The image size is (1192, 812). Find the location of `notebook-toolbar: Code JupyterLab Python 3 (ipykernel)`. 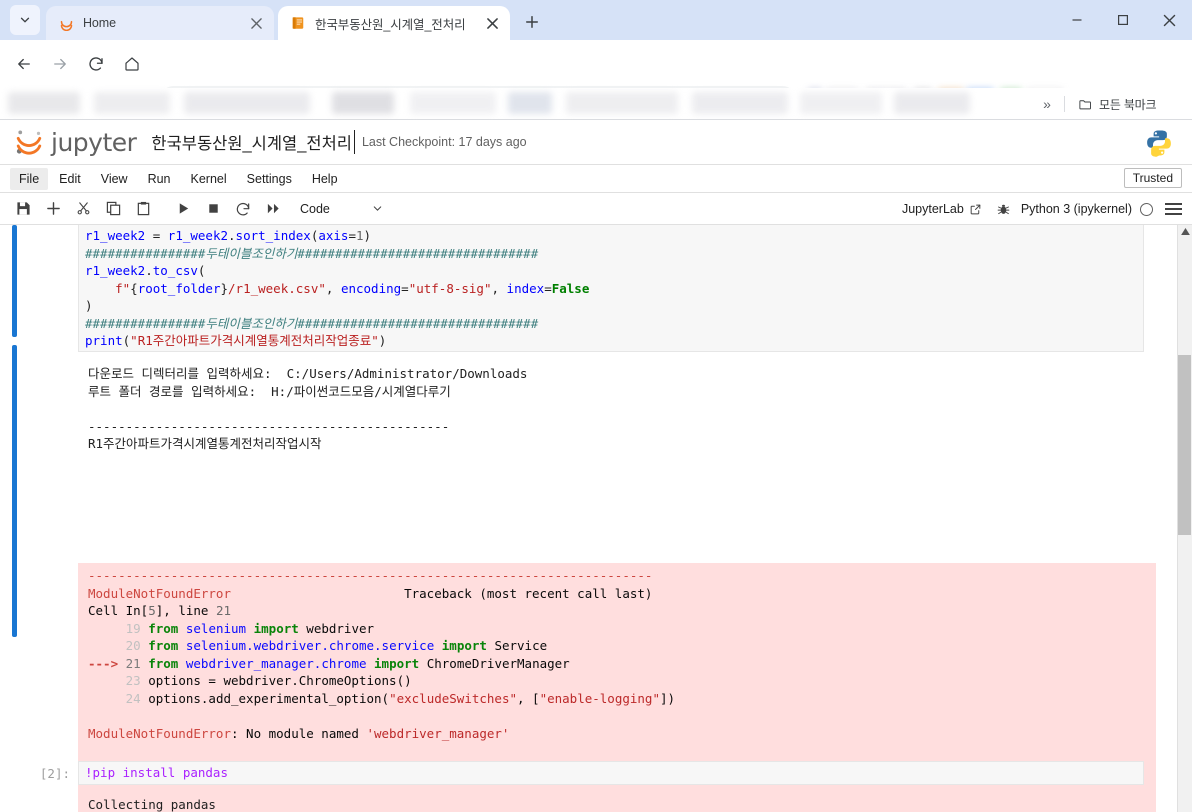

notebook-toolbar: Code JupyterLab Python 3 (ipykernel) is located at coordinates (596, 209).